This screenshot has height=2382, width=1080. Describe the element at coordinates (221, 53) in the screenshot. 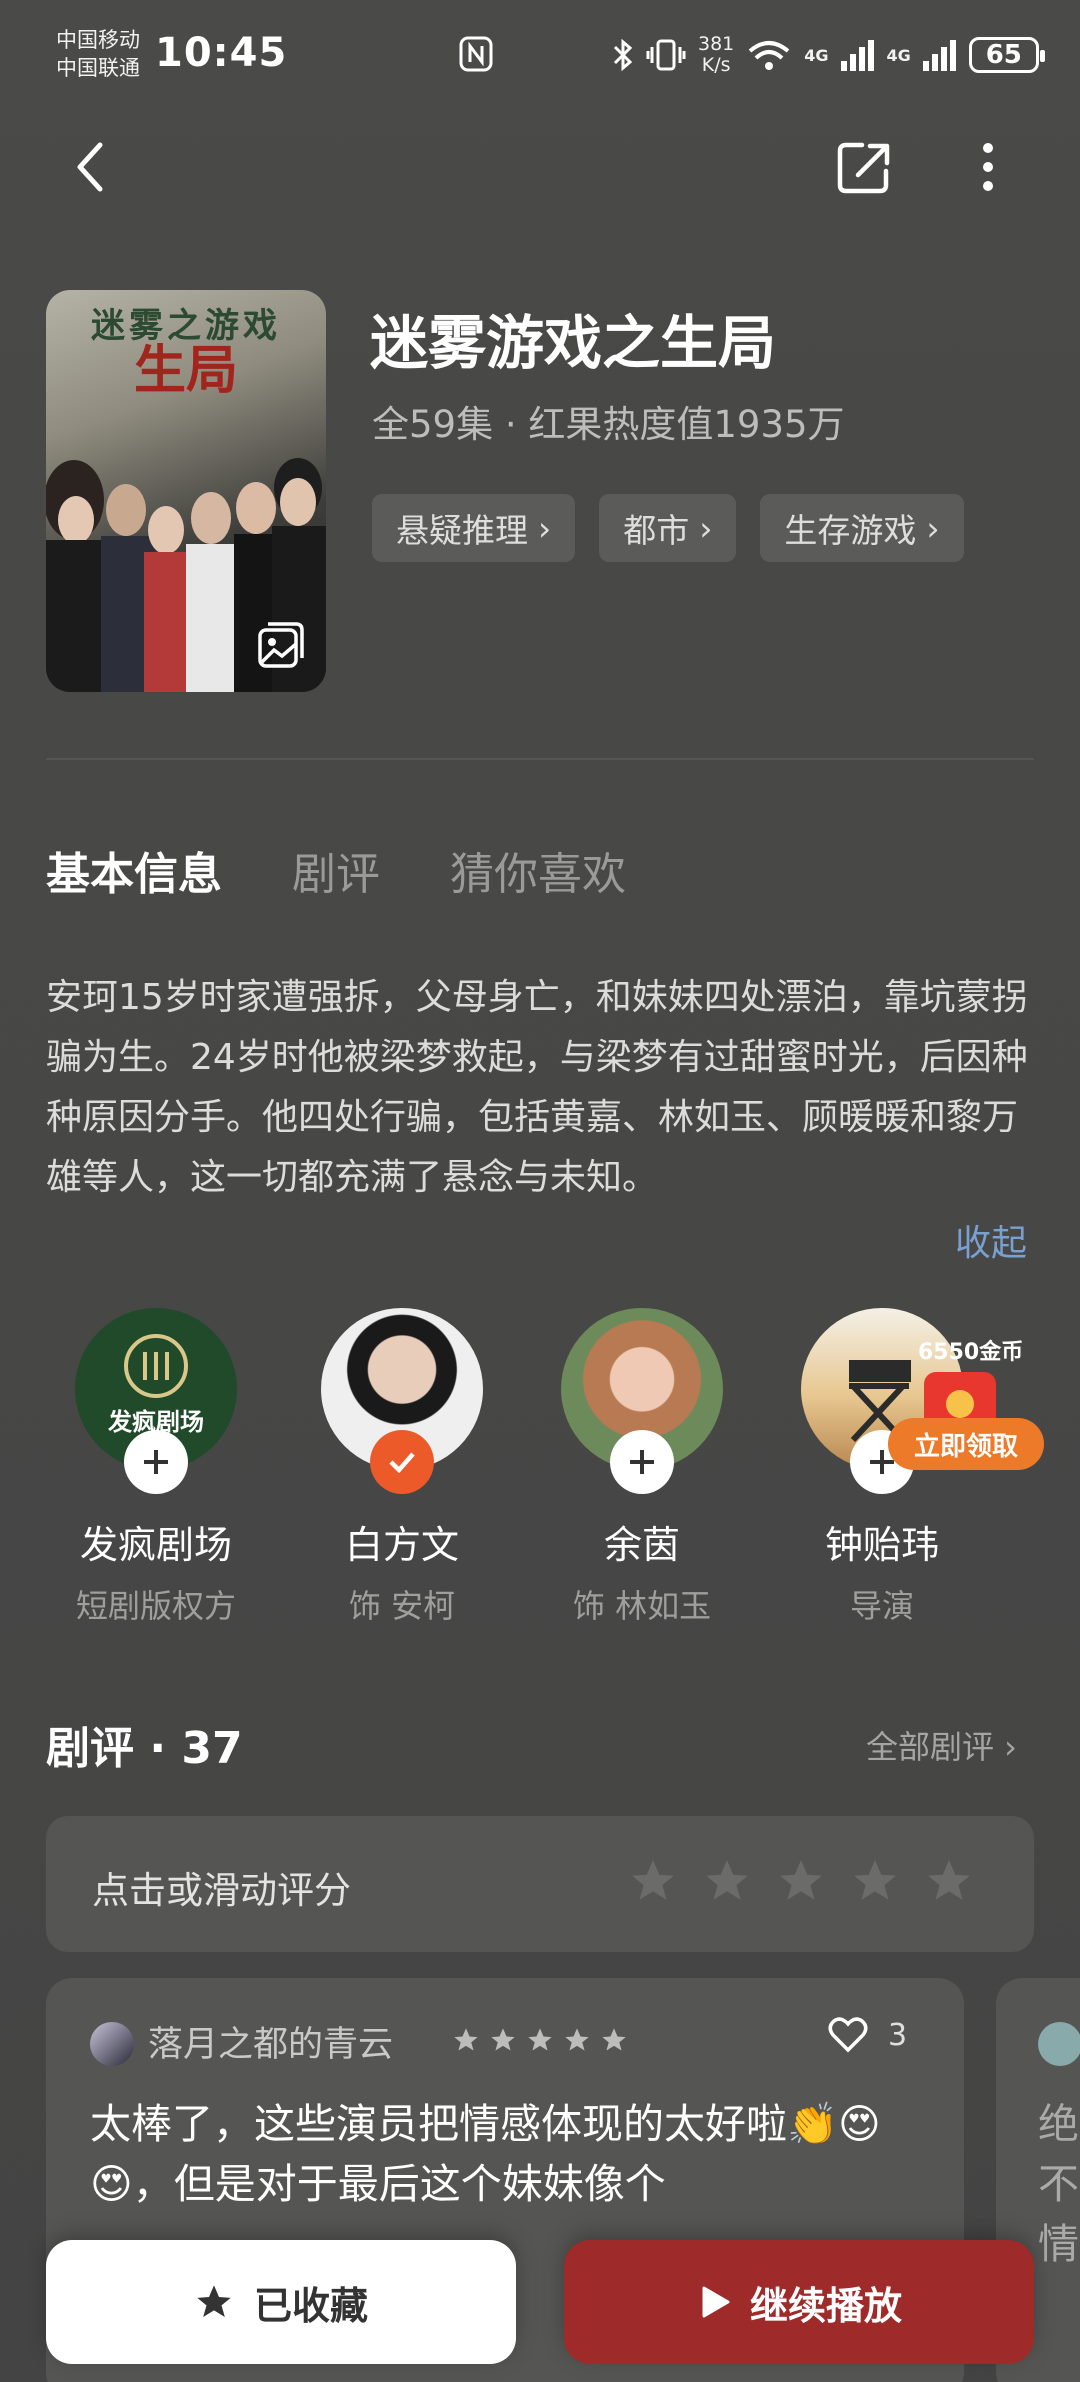

I see `clock: 10:45` at that location.